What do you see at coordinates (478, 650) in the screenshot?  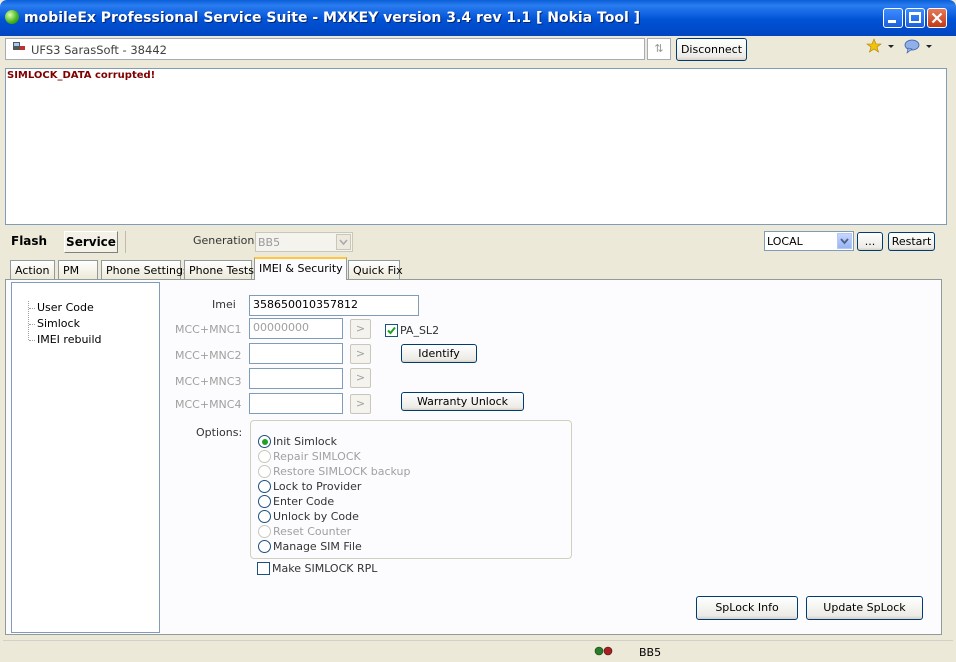 I see `status-bar` at bounding box center [478, 650].